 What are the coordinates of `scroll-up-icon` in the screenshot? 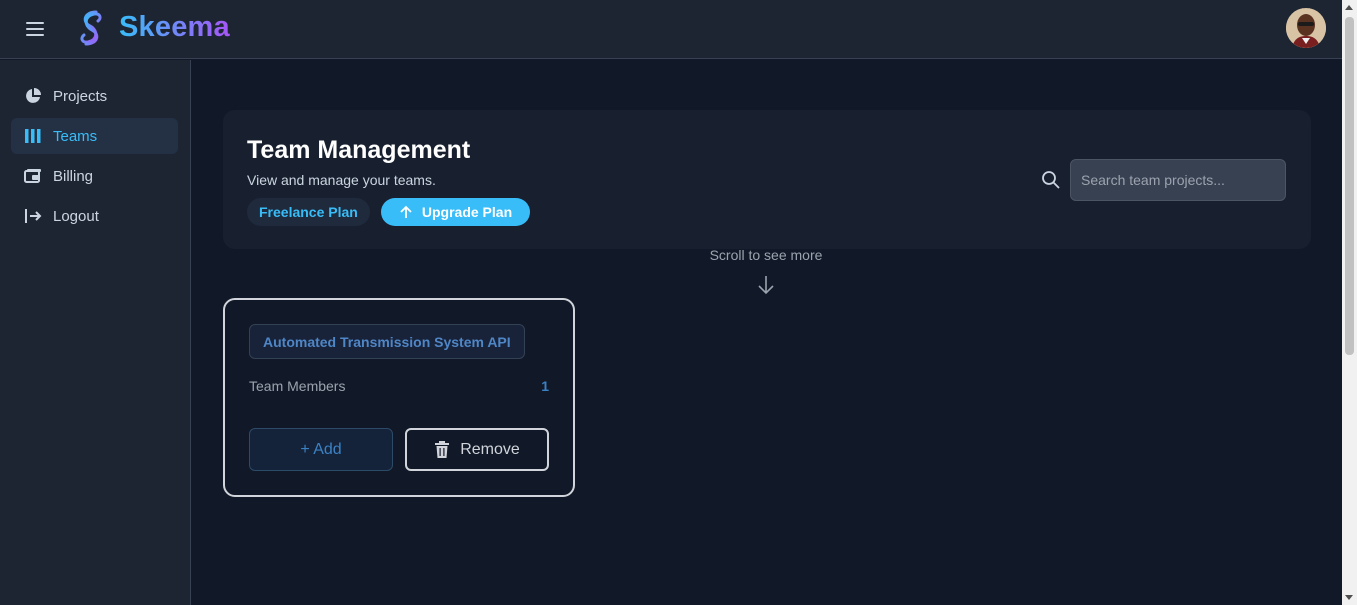 It's located at (1349, 7).